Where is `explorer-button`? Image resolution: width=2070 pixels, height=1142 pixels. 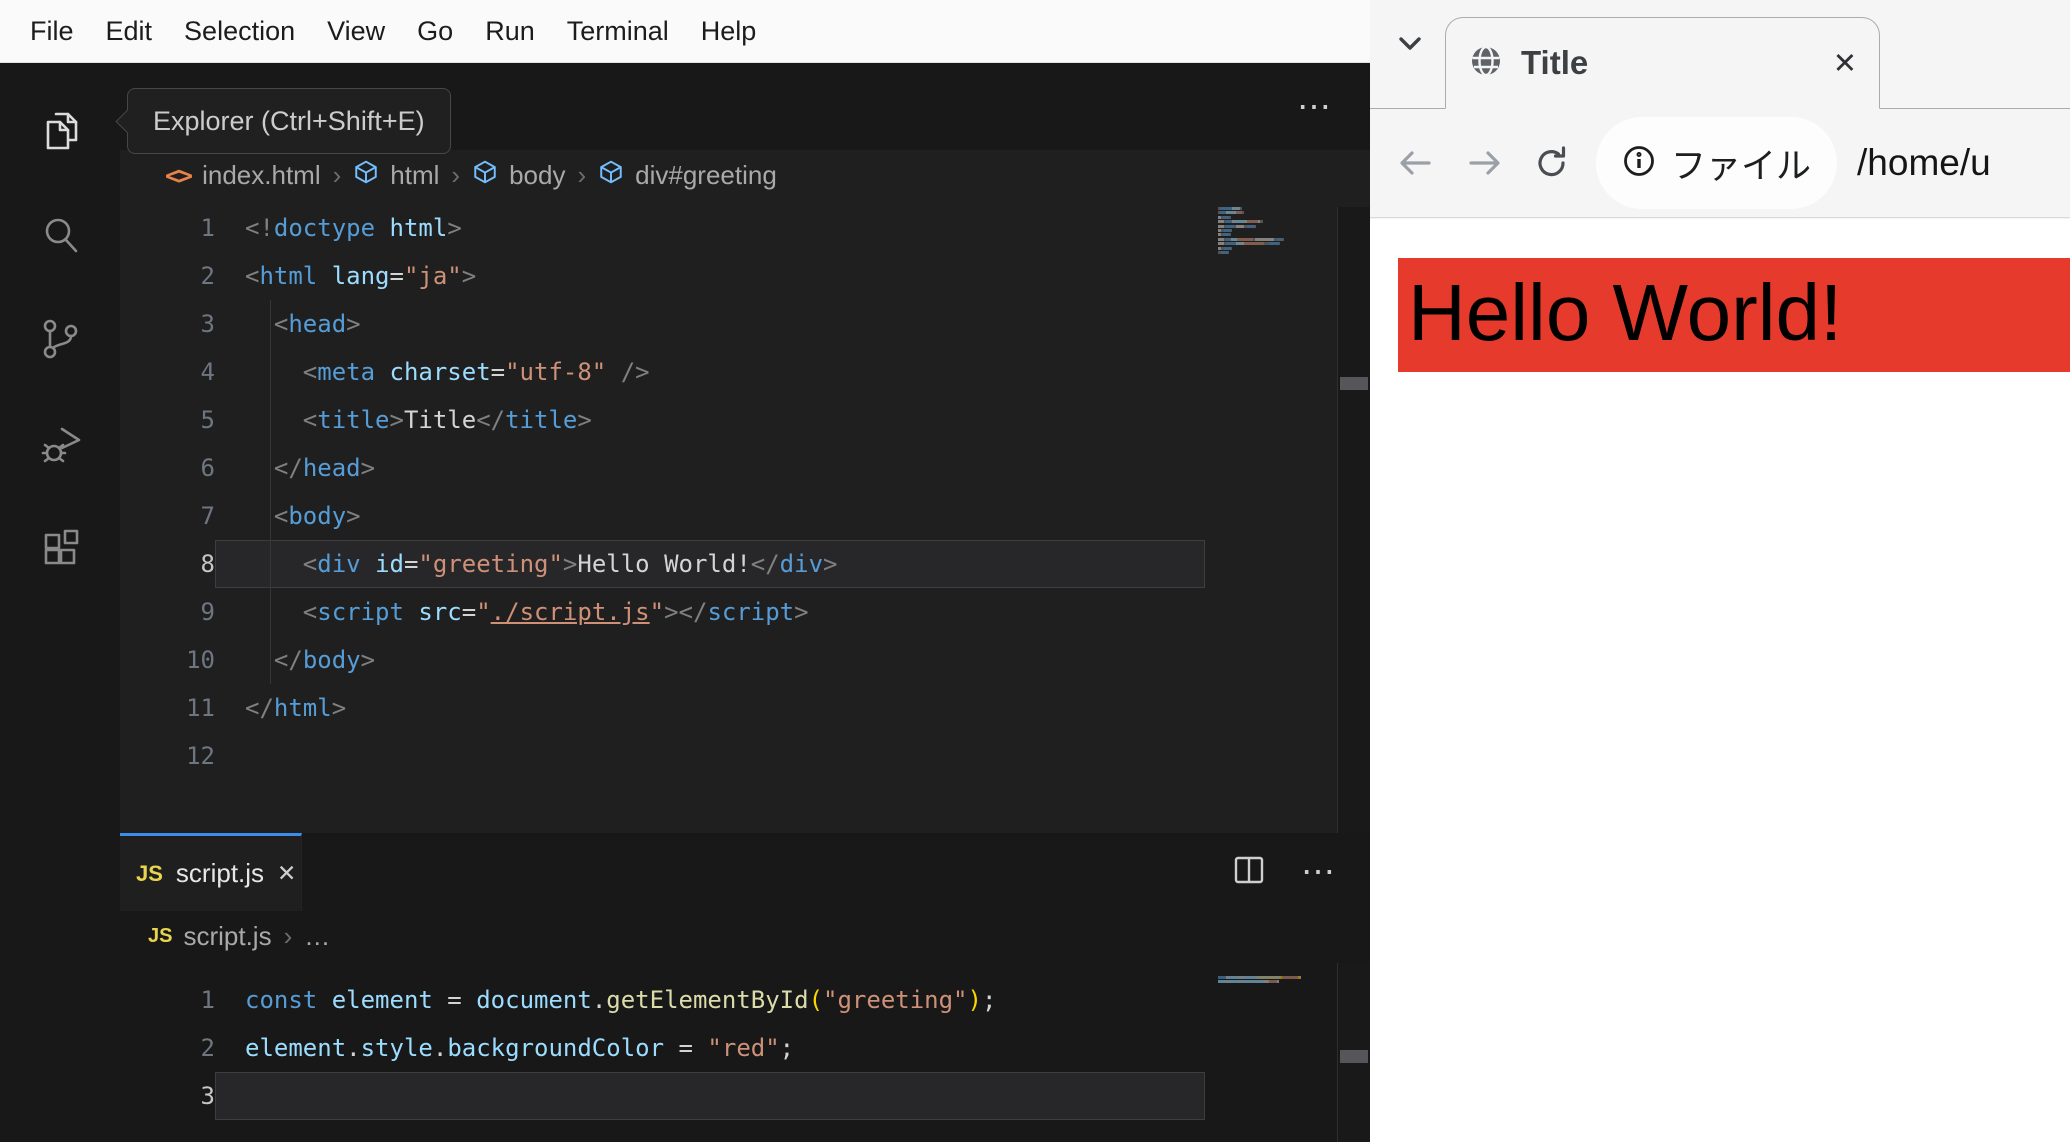
explorer-button is located at coordinates (60, 133).